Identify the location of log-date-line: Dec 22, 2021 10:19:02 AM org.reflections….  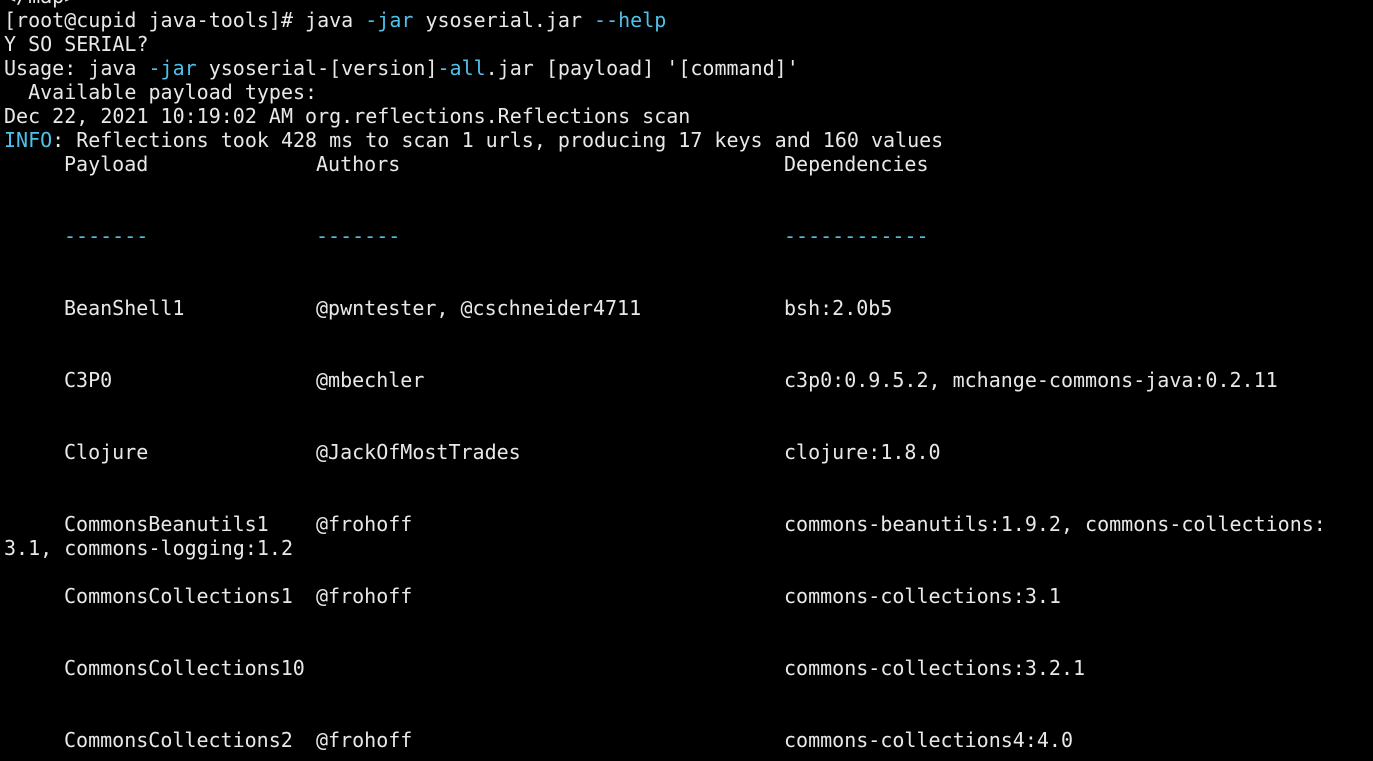
(347, 116).